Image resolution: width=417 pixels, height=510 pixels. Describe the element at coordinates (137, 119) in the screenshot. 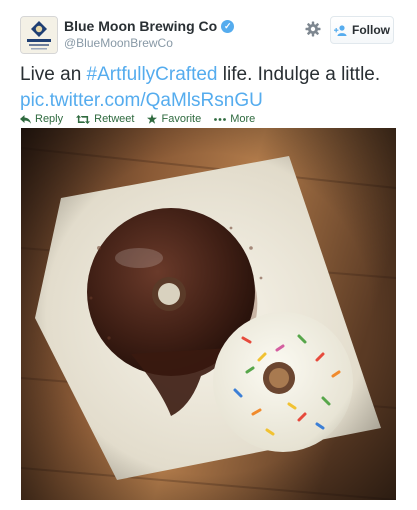

I see `tweet-actions: Reply Retweet Favorite More` at that location.